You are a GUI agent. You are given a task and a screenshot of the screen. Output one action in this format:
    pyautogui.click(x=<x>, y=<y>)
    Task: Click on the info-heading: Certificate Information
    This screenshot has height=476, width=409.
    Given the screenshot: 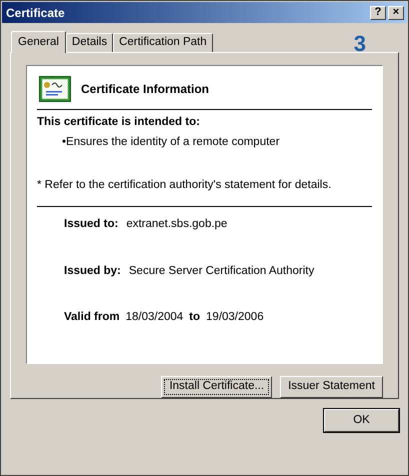 What is the action you would take?
    pyautogui.click(x=145, y=89)
    